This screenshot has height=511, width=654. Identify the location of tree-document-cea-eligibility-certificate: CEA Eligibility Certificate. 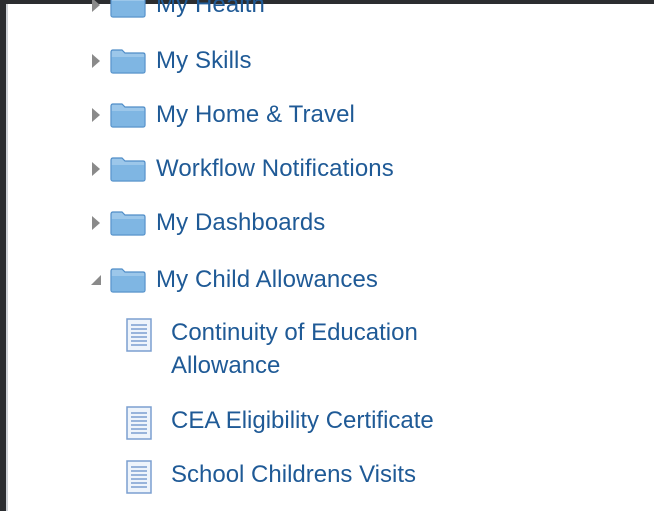
(298, 422).